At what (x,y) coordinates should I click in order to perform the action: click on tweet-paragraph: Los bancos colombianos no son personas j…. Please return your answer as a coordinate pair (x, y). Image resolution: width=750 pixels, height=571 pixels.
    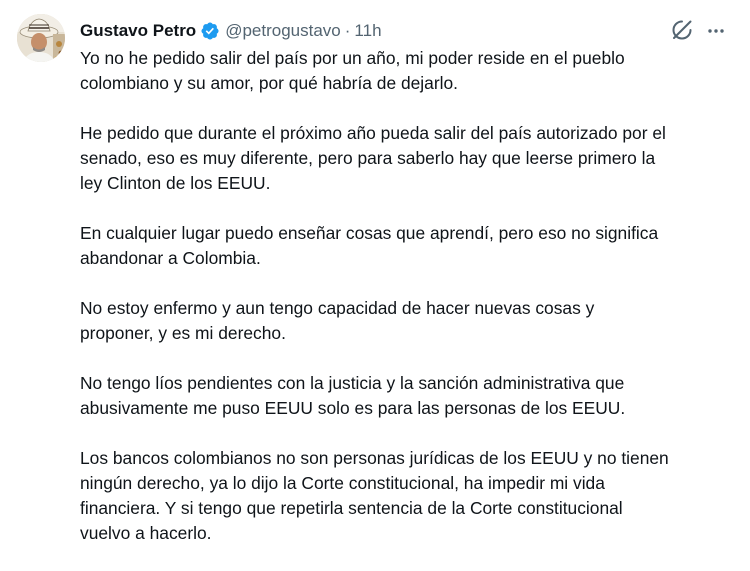
    Looking at the image, I should click on (374, 495).